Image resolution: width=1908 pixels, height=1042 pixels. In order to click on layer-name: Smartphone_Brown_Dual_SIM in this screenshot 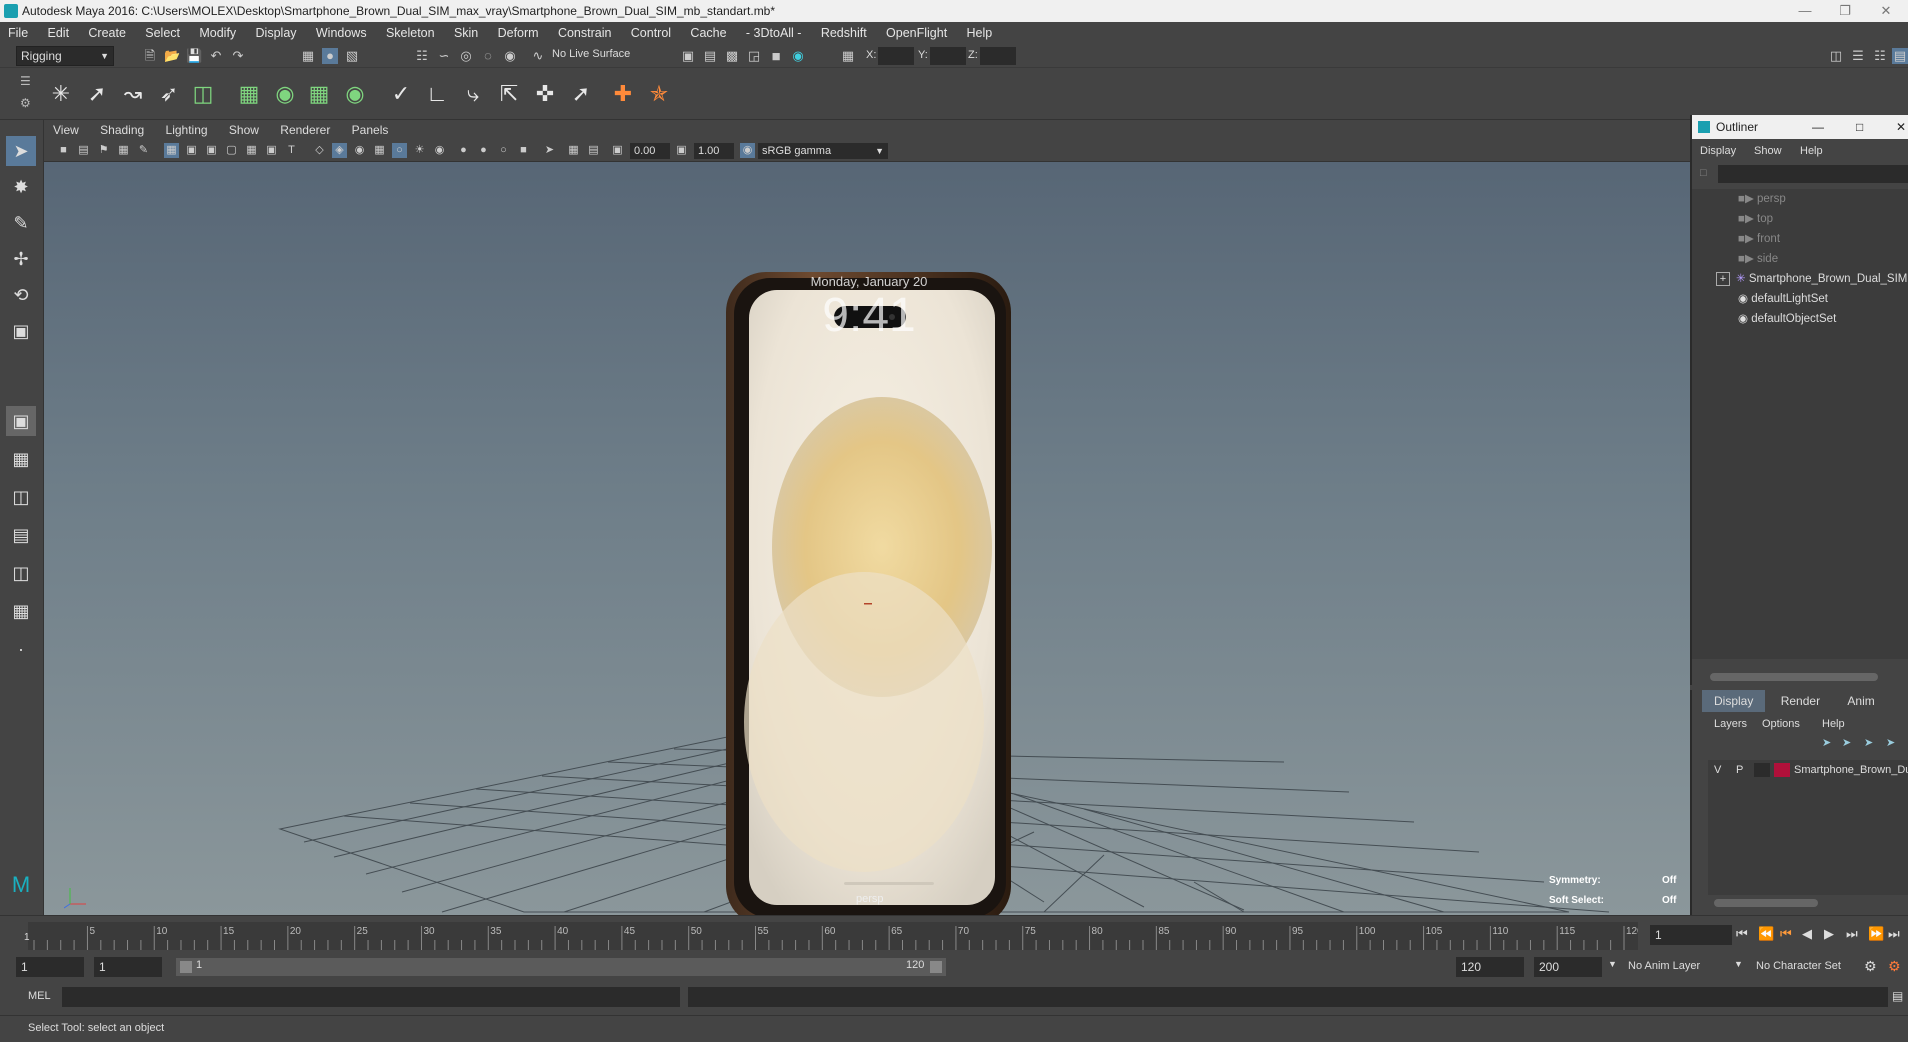, I will do `click(1851, 770)`.